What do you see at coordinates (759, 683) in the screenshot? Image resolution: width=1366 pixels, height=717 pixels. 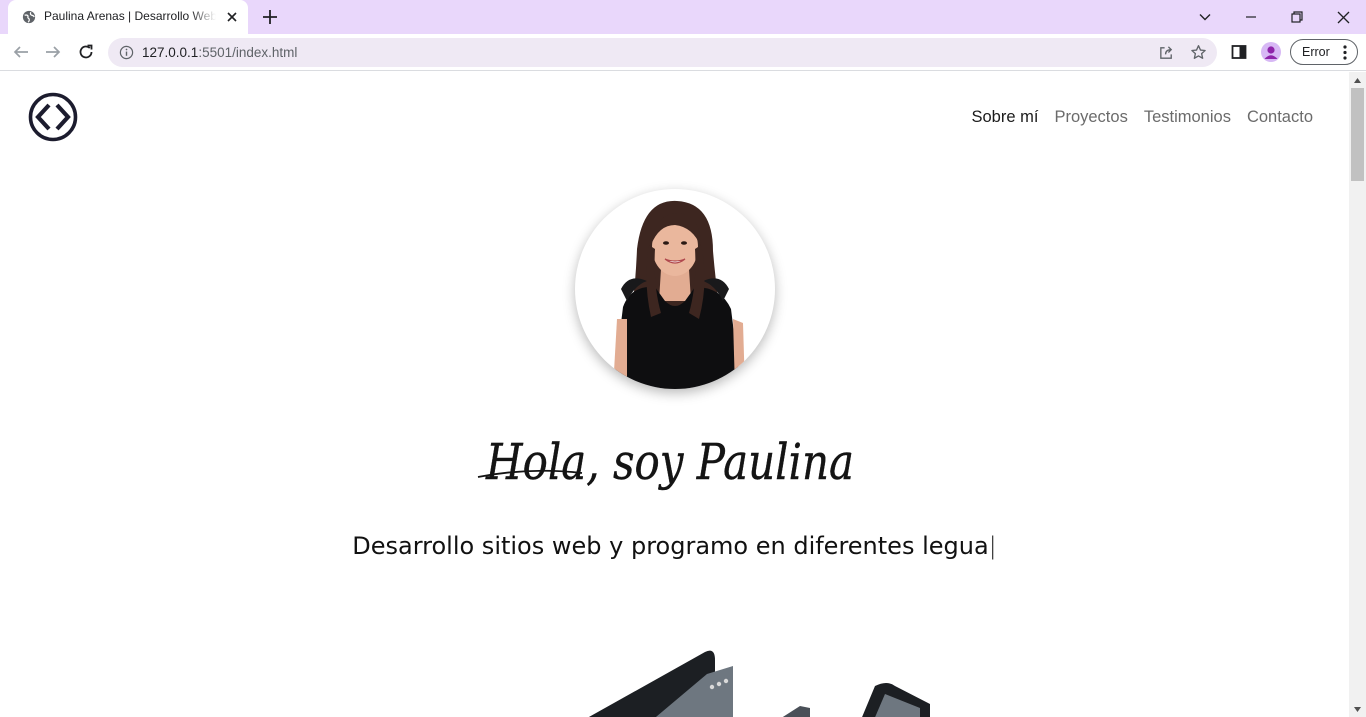 I see `developer-illustration` at bounding box center [759, 683].